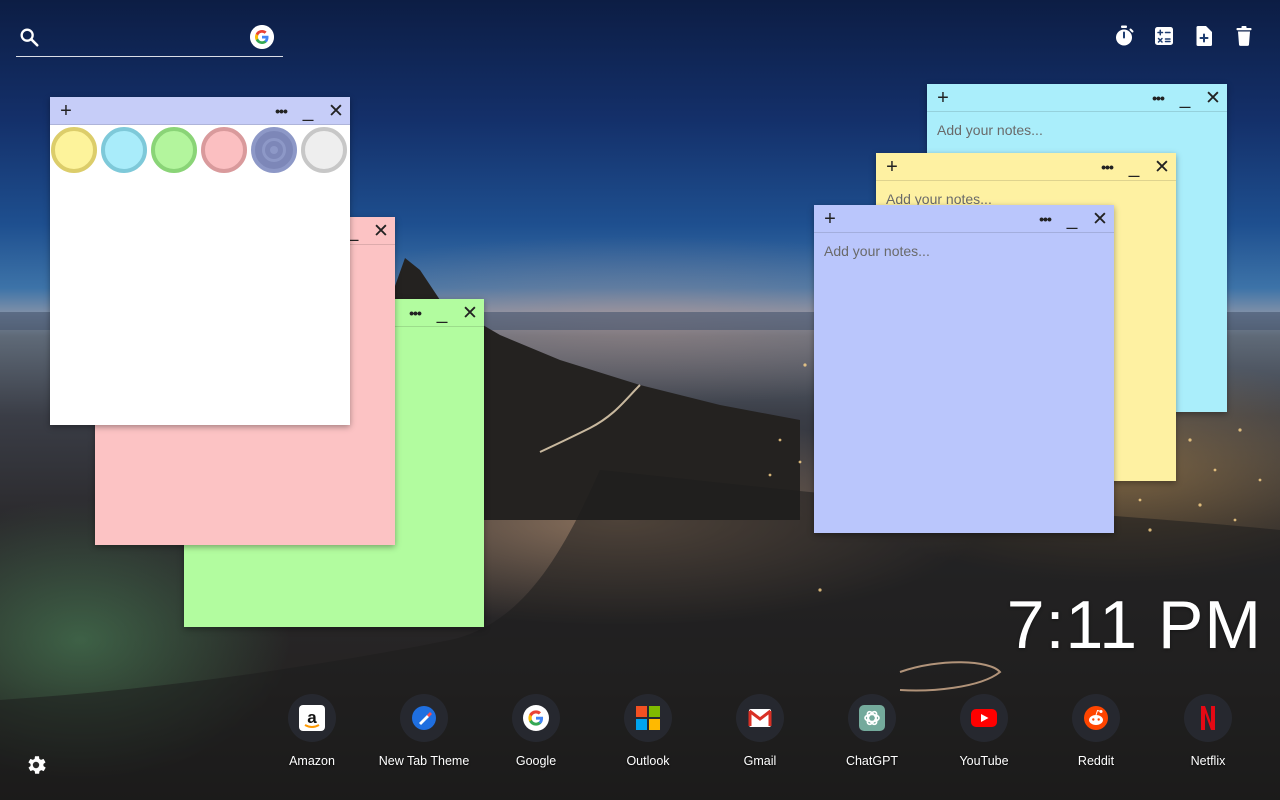 This screenshot has width=1280, height=800. I want to click on shortcut-google: Google, so click(536, 731).